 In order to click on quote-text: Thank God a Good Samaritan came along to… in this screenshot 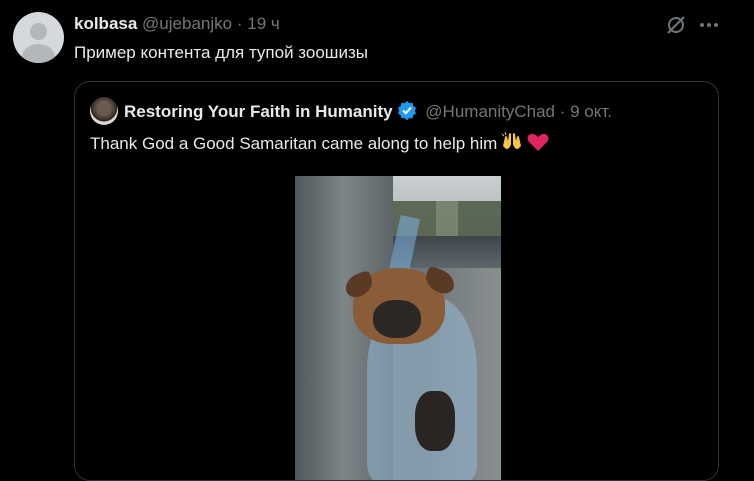, I will do `click(319, 144)`.